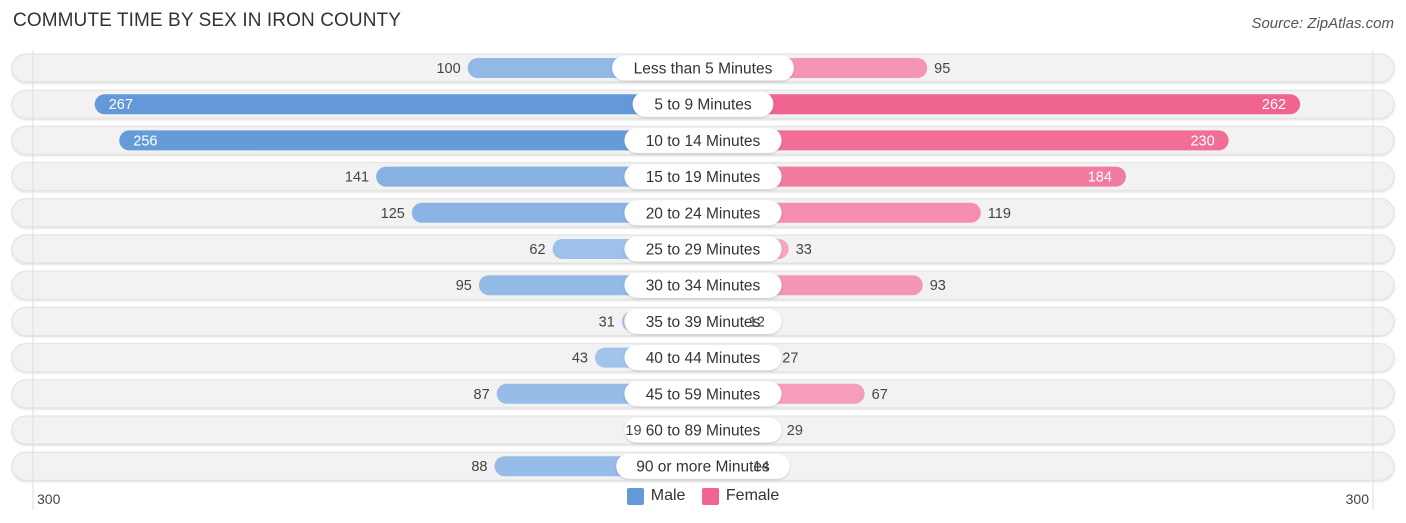 The image size is (1406, 523). Describe the element at coordinates (448, 69) in the screenshot. I see `value-label-male: 100` at that location.